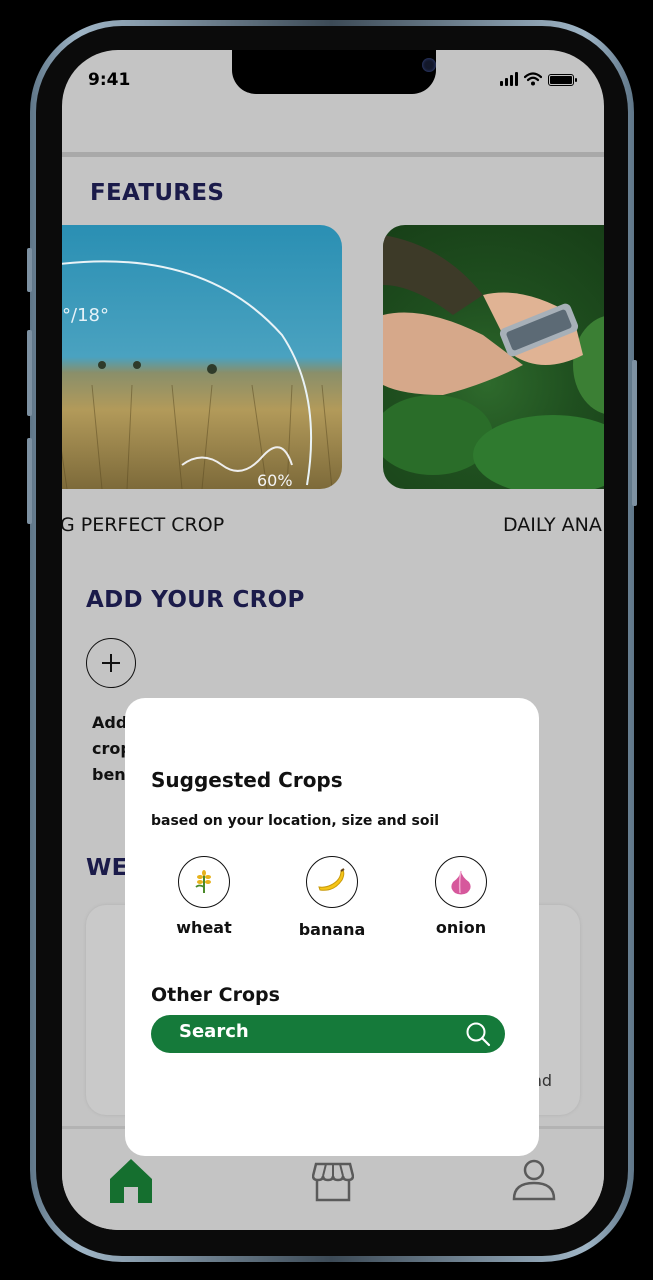 The width and height of the screenshot is (653, 1280). What do you see at coordinates (195, 600) in the screenshot?
I see `add-crop-title: ADD YOUR CROP` at bounding box center [195, 600].